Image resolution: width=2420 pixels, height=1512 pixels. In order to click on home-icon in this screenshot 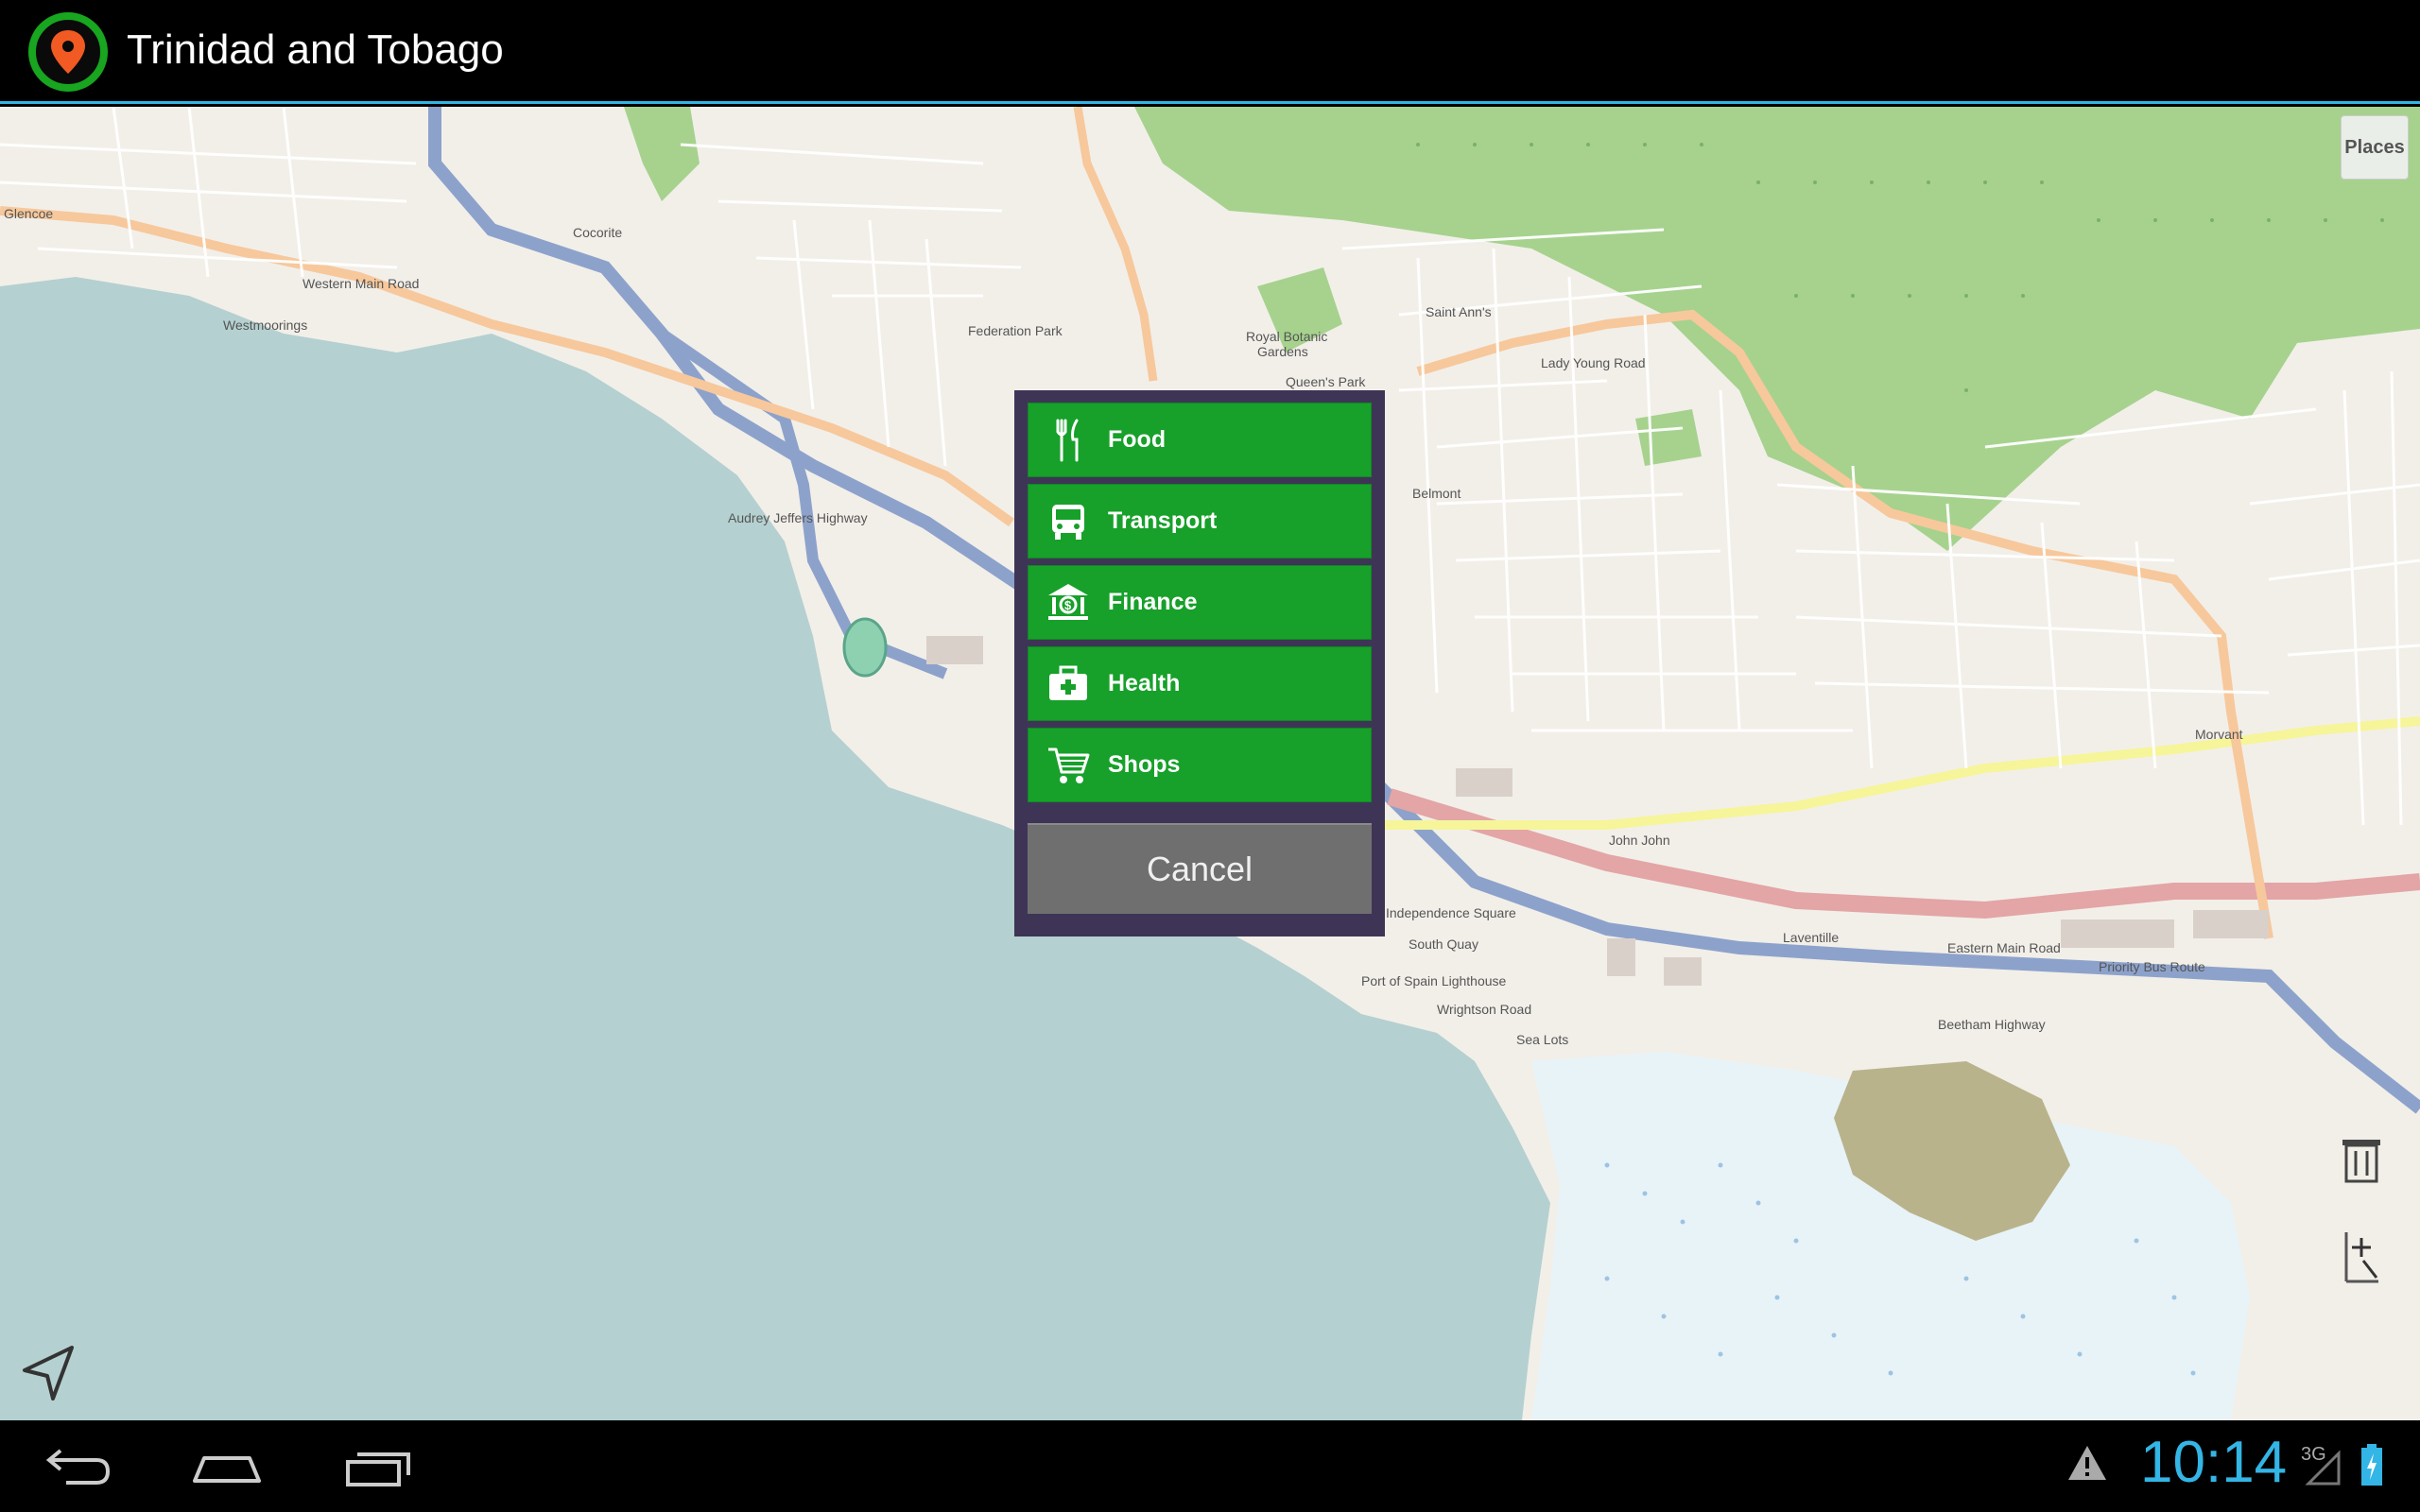, I will do `click(227, 1467)`.